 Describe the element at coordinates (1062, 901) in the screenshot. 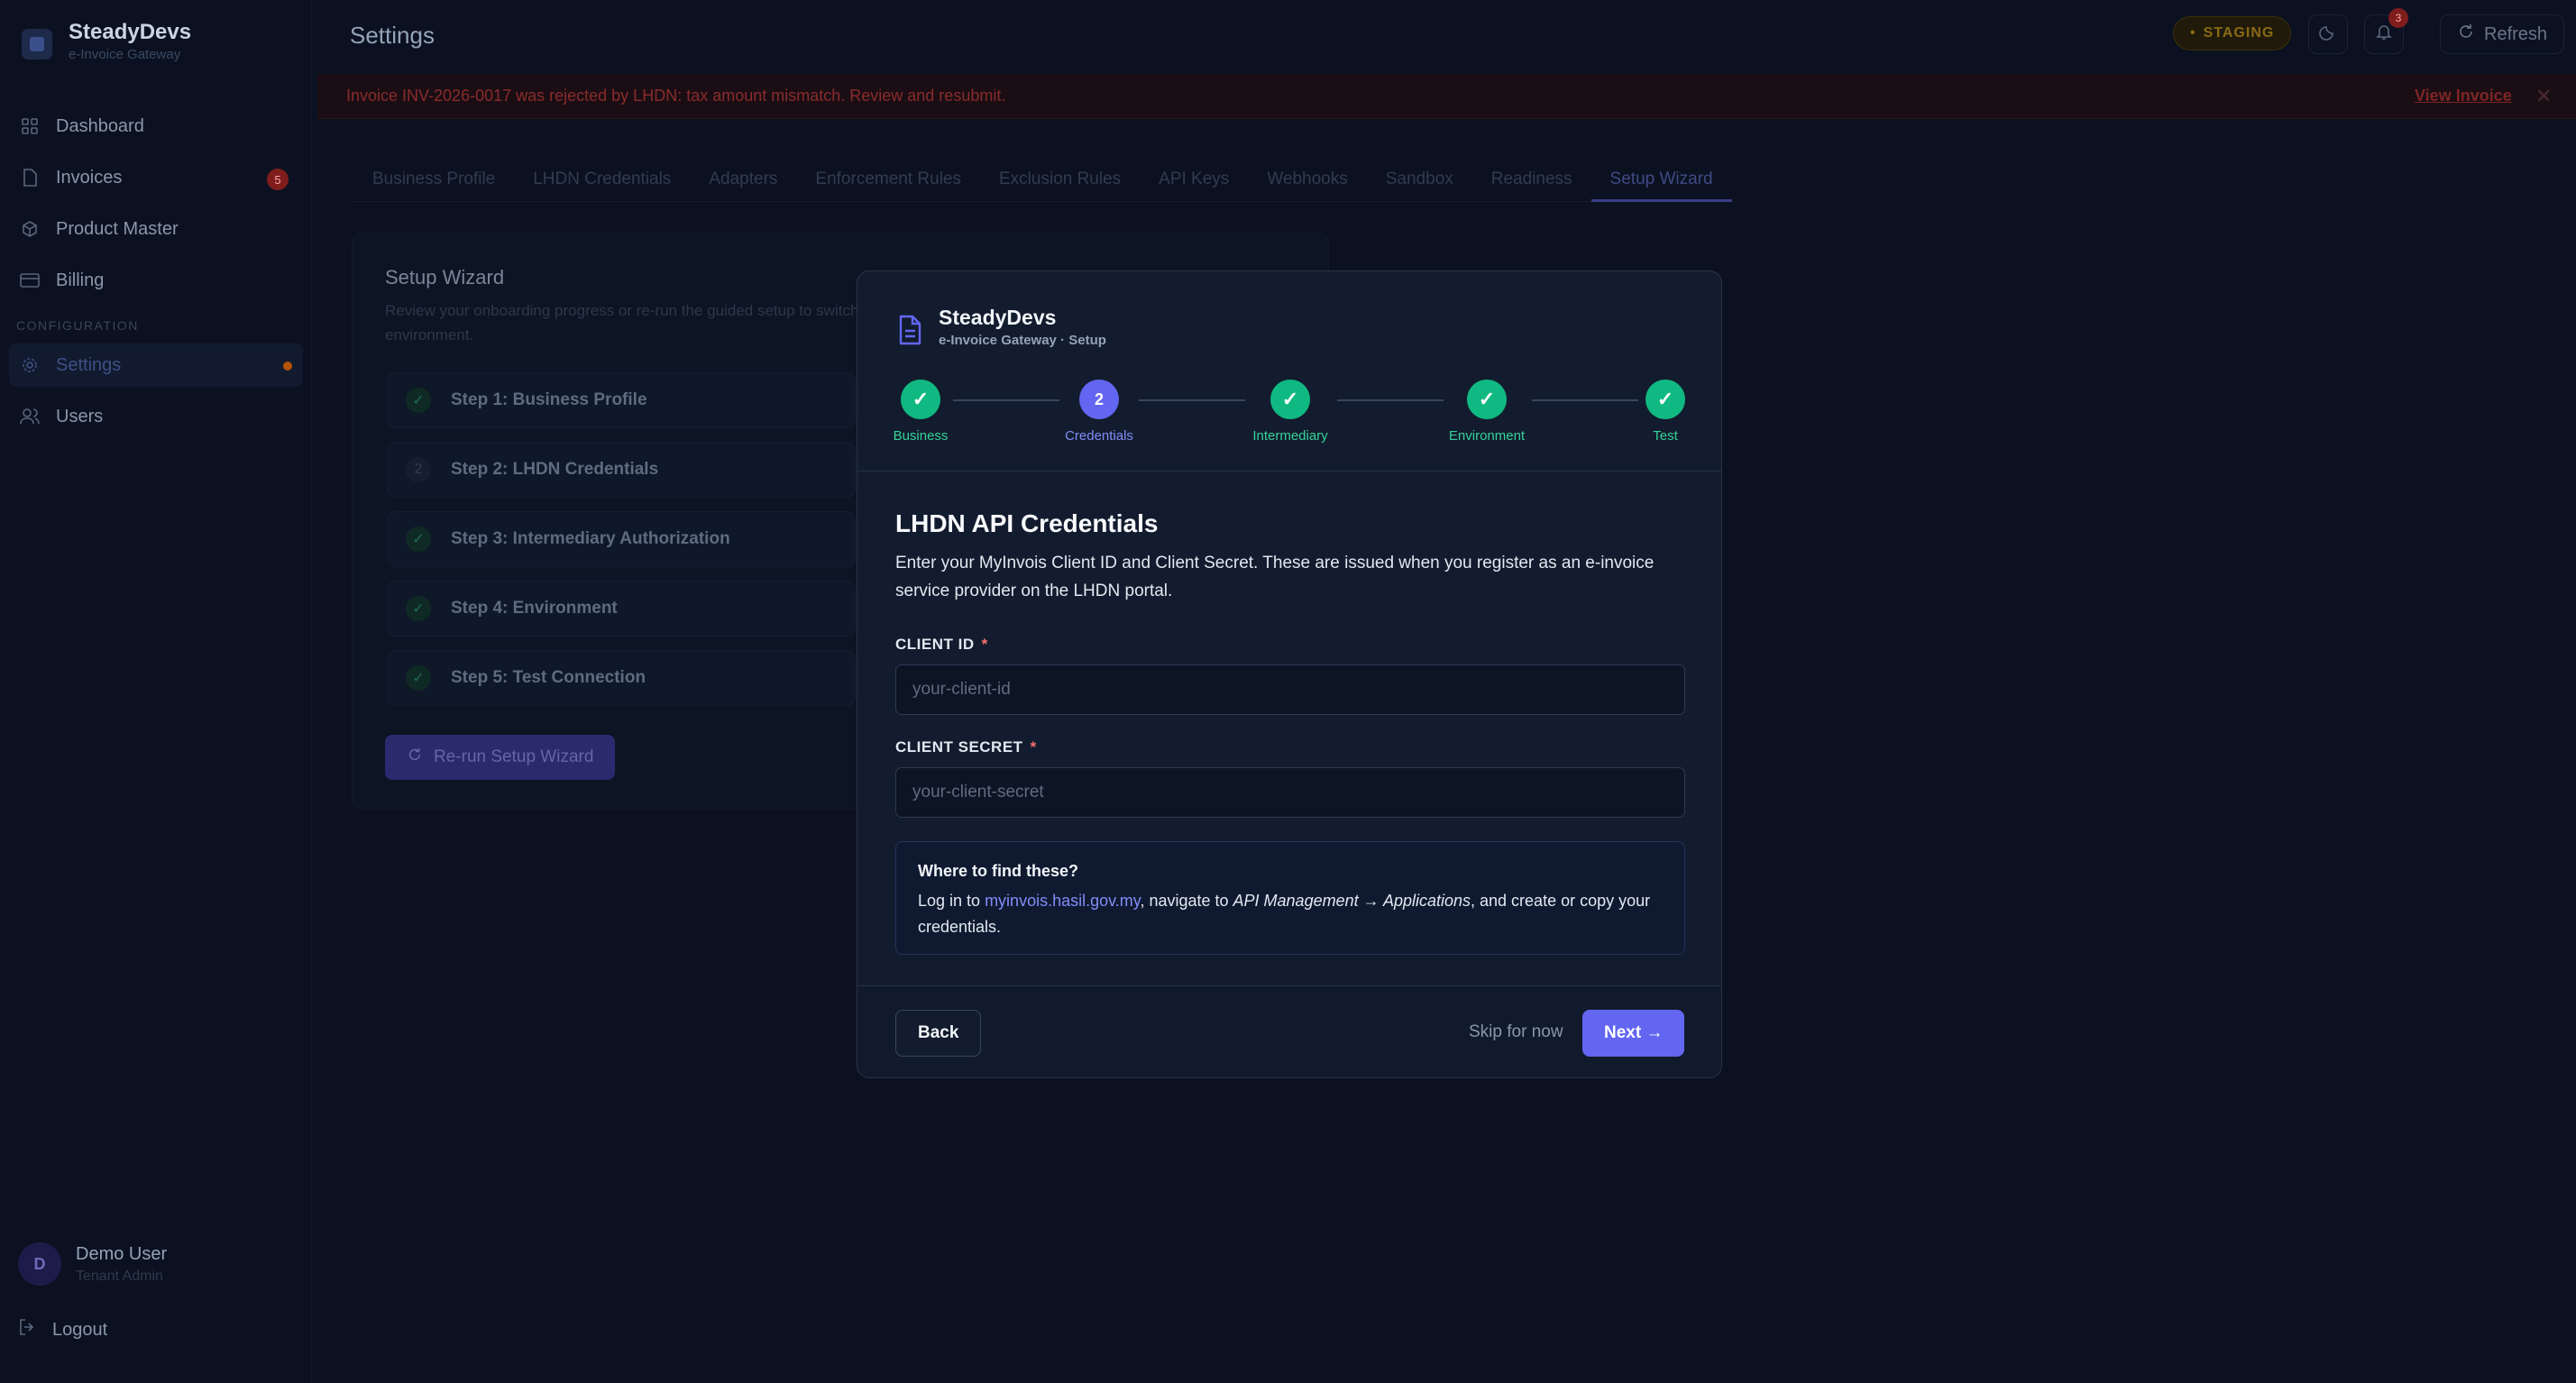

I see `myinvois-portal-link: myinvois.hasil.gov.my` at that location.